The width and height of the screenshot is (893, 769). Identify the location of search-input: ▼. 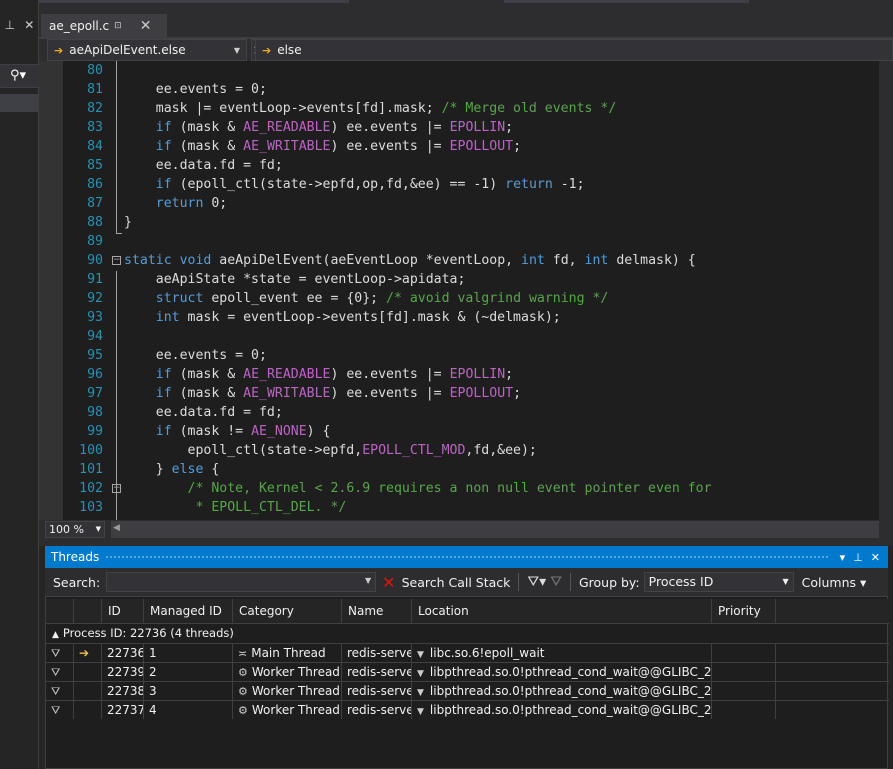
(241, 582).